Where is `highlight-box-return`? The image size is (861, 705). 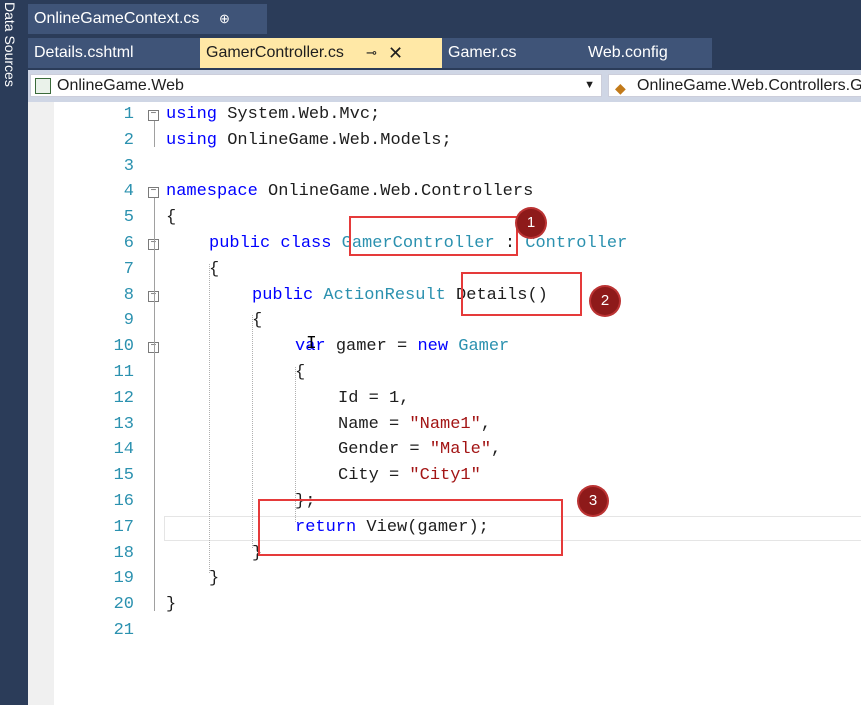 highlight-box-return is located at coordinates (410, 527).